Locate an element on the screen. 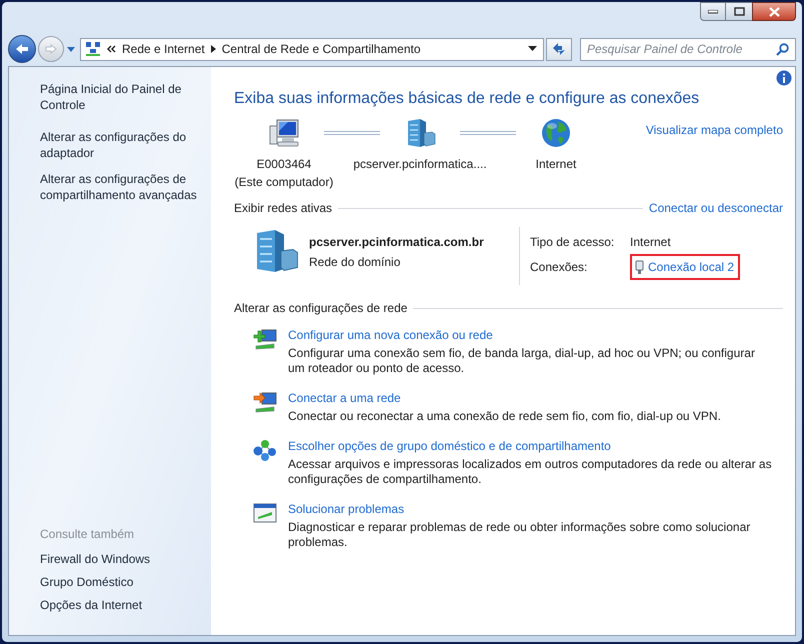 The height and width of the screenshot is (644, 804). connect-disconnect-link: Conectar ou desconectar is located at coordinates (715, 208).